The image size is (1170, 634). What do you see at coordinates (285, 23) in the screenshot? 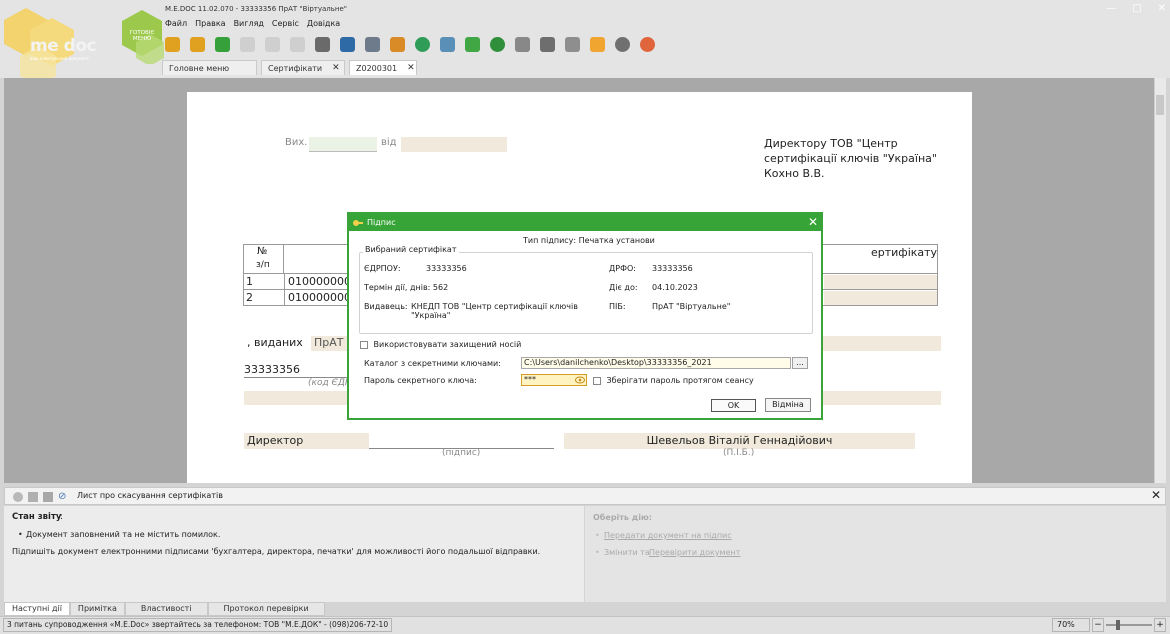
I see `menu-service: Сервіс` at bounding box center [285, 23].